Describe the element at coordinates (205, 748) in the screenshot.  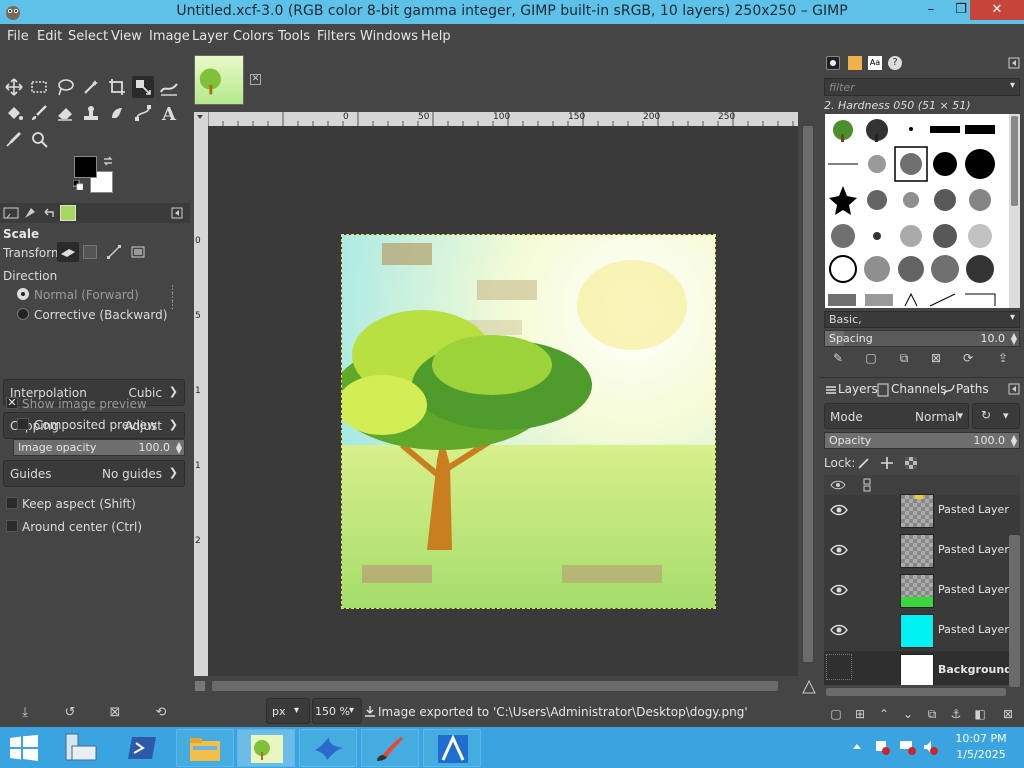
I see `taskbar-explorer` at that location.